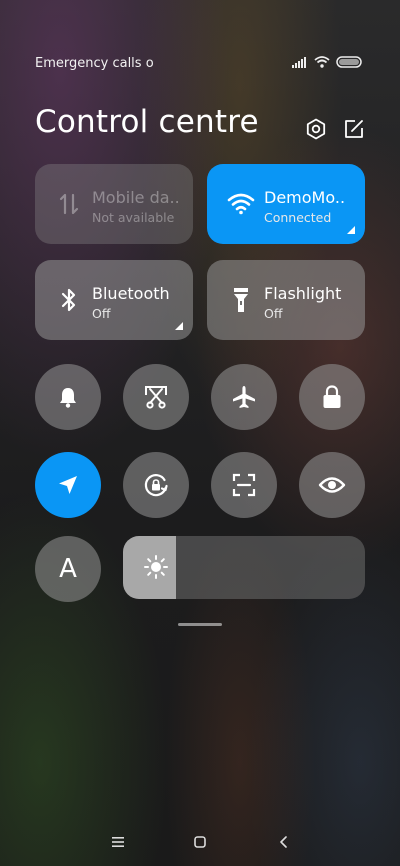 The width and height of the screenshot is (400, 866). I want to click on scan-icon, so click(244, 485).